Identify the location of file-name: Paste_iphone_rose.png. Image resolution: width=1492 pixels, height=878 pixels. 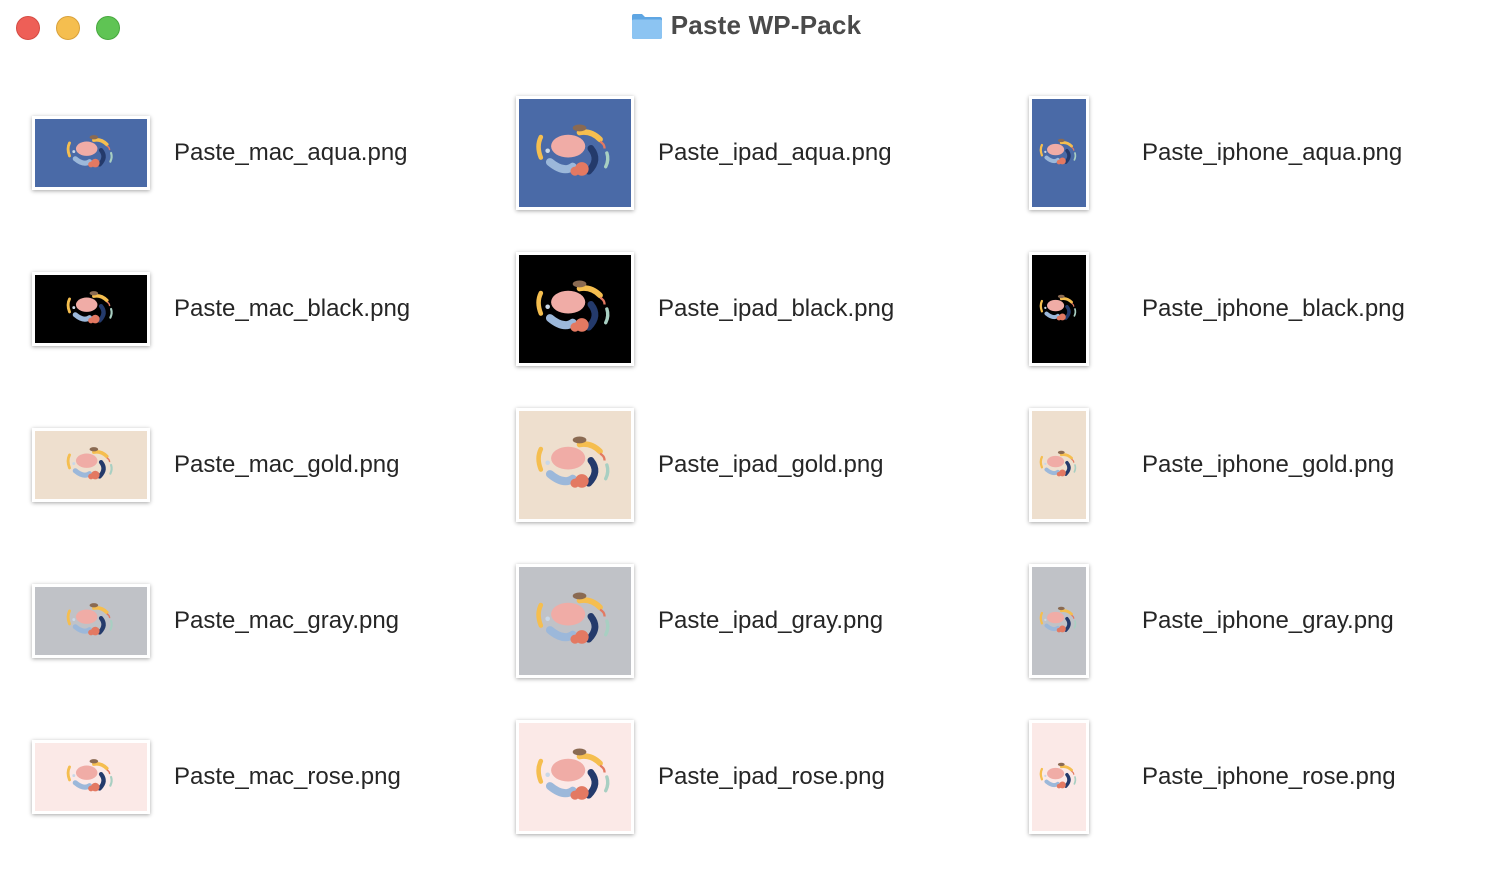
(1269, 777).